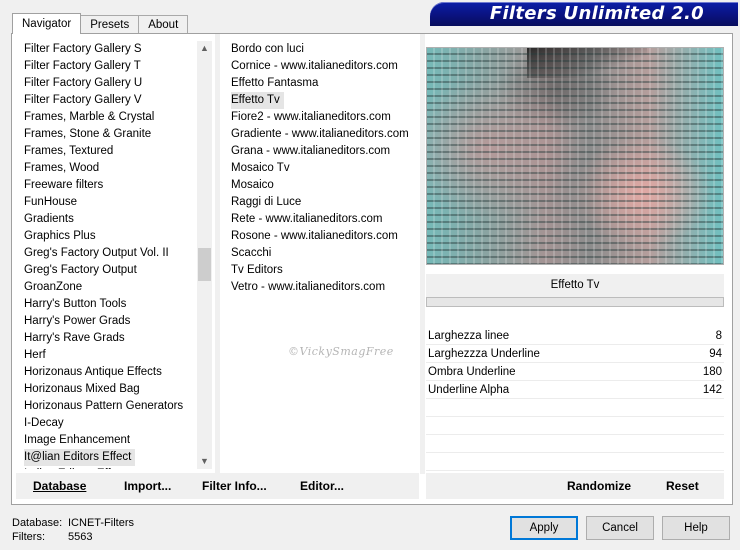 This screenshot has width=740, height=550. What do you see at coordinates (112, 49) in the screenshot?
I see `category-item: Filter Factory Gallery S` at bounding box center [112, 49].